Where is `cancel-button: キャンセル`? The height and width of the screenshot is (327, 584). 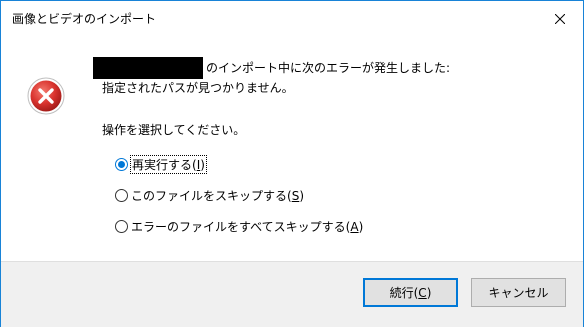 cancel-button: キャンセル is located at coordinates (518, 292).